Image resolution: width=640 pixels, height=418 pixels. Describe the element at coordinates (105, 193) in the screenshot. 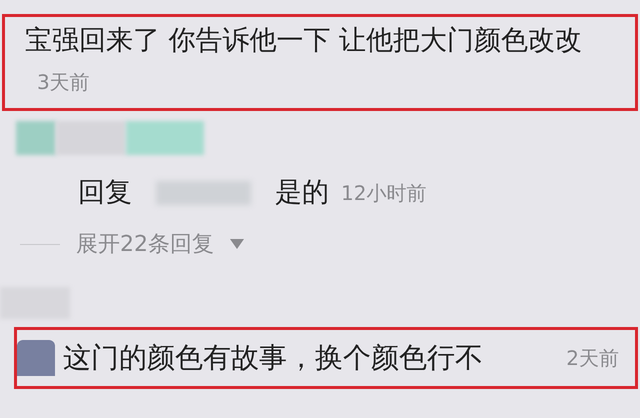

I see `reply-label: 回复` at that location.